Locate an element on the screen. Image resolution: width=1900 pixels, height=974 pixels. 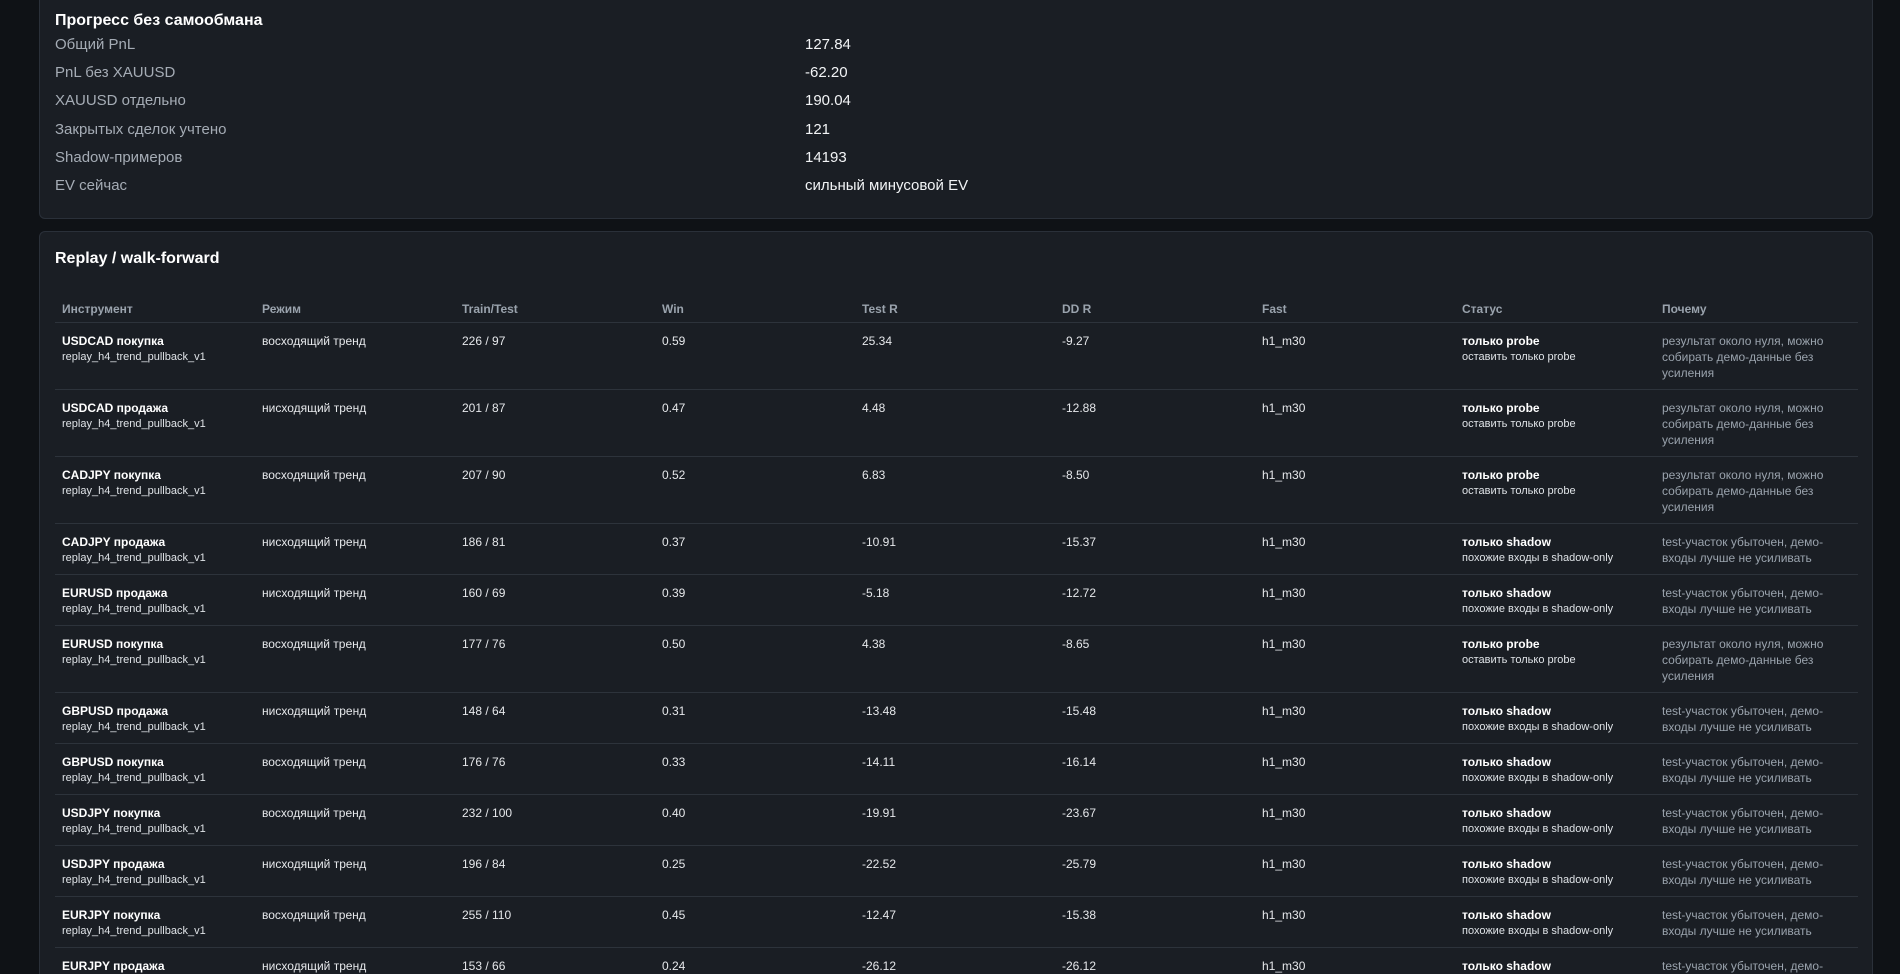
column-header-why: Почему is located at coordinates (1756, 311).